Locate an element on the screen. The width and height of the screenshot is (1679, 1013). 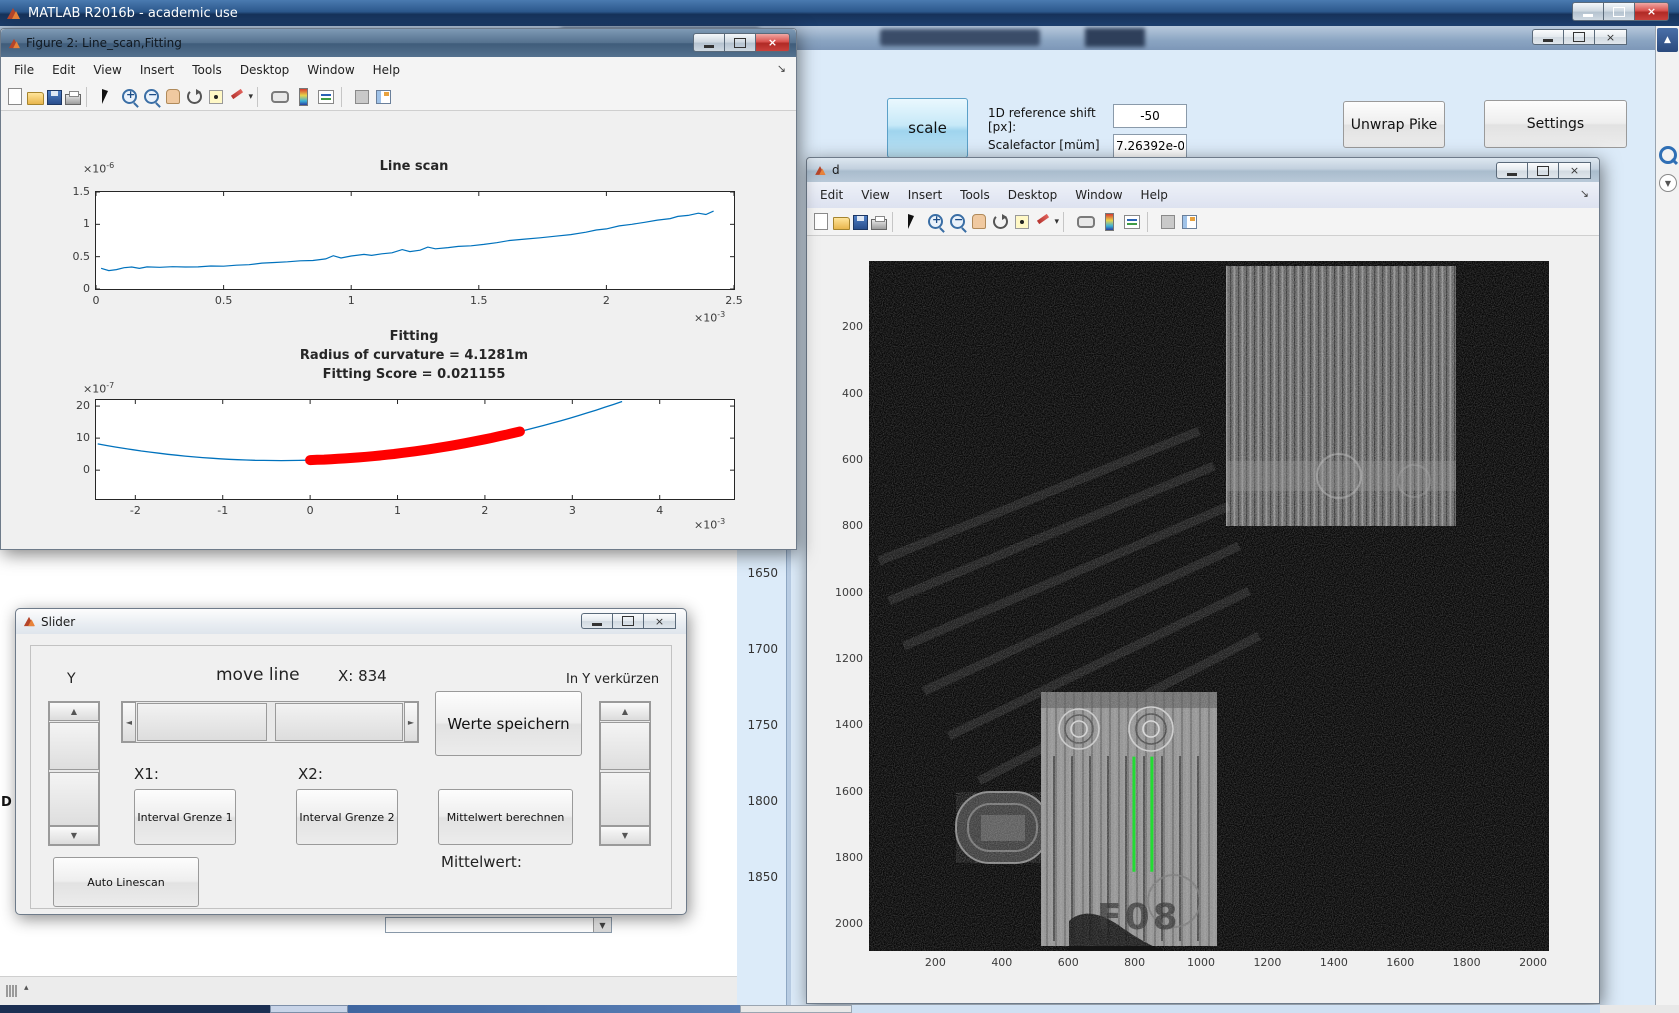
slider-restore-button is located at coordinates (627, 621).